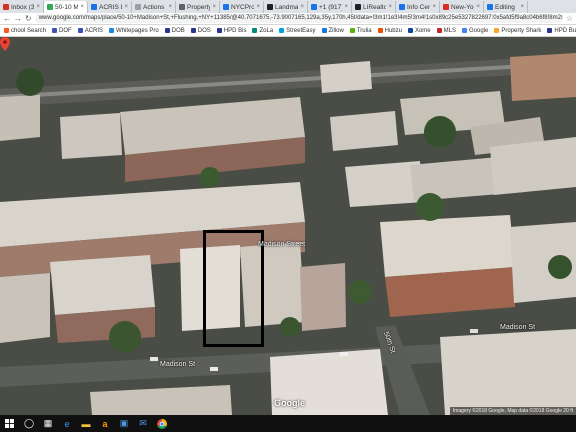 Image resolution: width=576 pixels, height=432 pixels. I want to click on tab-label: +1 (917), so click(331, 7).